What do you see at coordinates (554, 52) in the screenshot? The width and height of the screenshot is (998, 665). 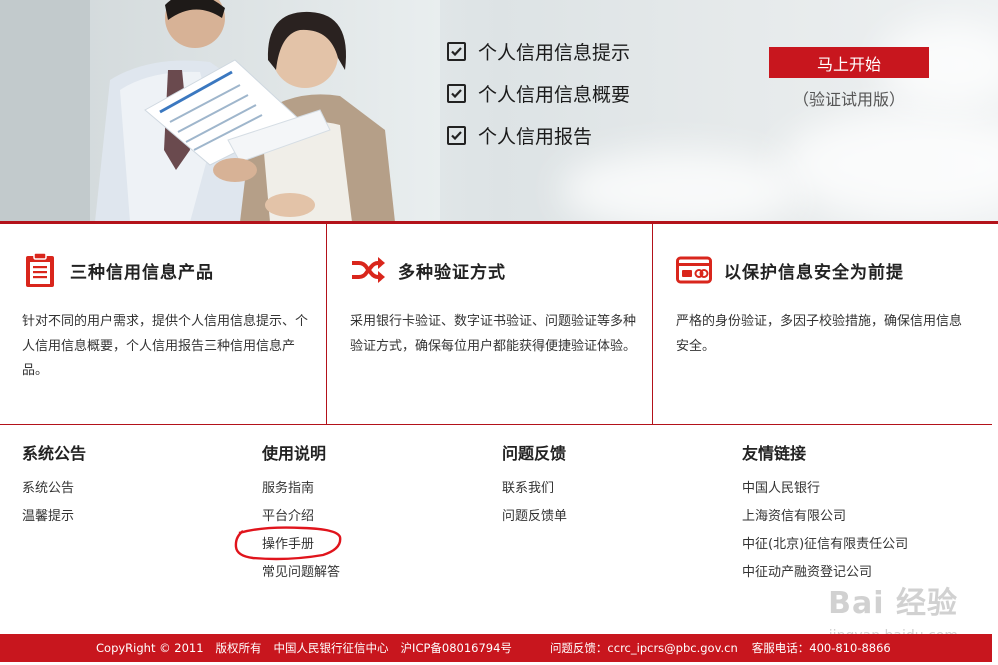 I see `feature-label: 个人信用信息提示` at bounding box center [554, 52].